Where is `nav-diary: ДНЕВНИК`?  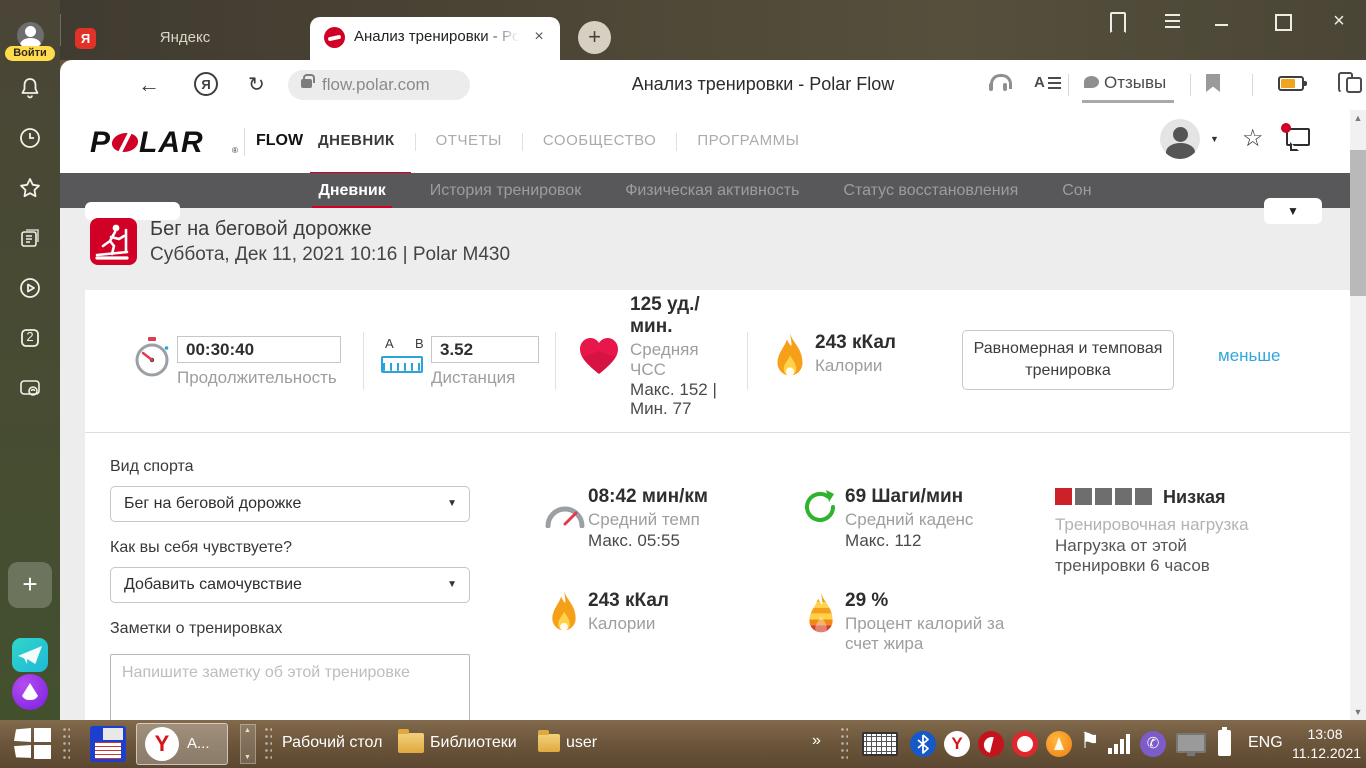 nav-diary: ДНЕВНИК is located at coordinates (362, 154).